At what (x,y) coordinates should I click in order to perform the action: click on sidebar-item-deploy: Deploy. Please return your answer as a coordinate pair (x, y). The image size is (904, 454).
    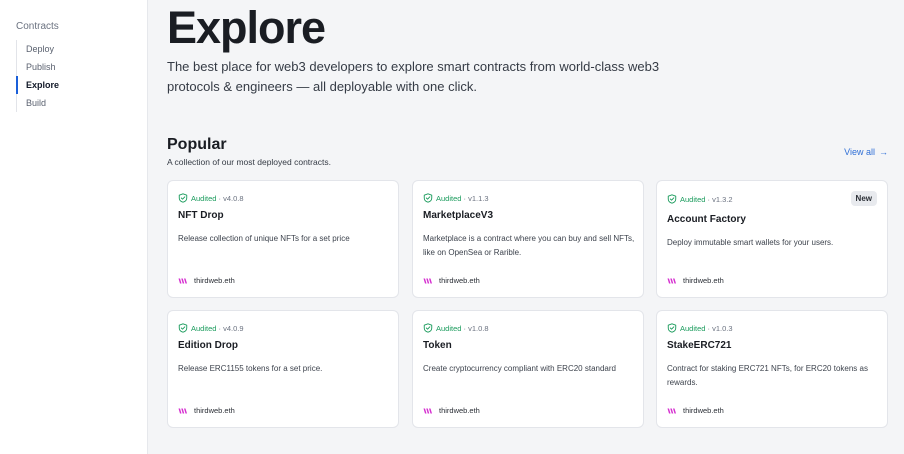
    Looking at the image, I should click on (37, 49).